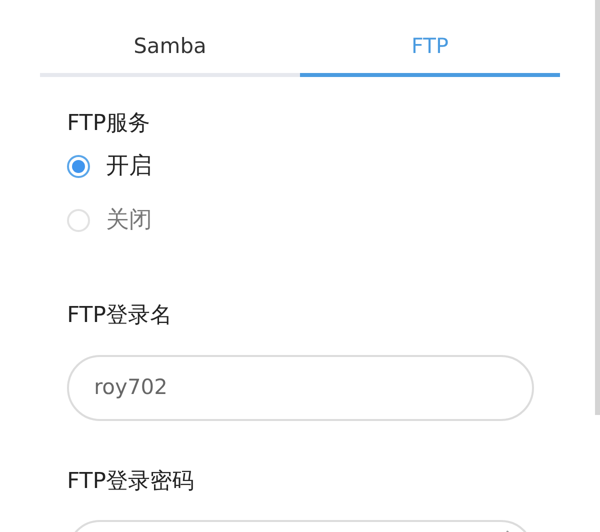 Image resolution: width=600 pixels, height=532 pixels. What do you see at coordinates (170, 48) in the screenshot?
I see `tab: Samba` at bounding box center [170, 48].